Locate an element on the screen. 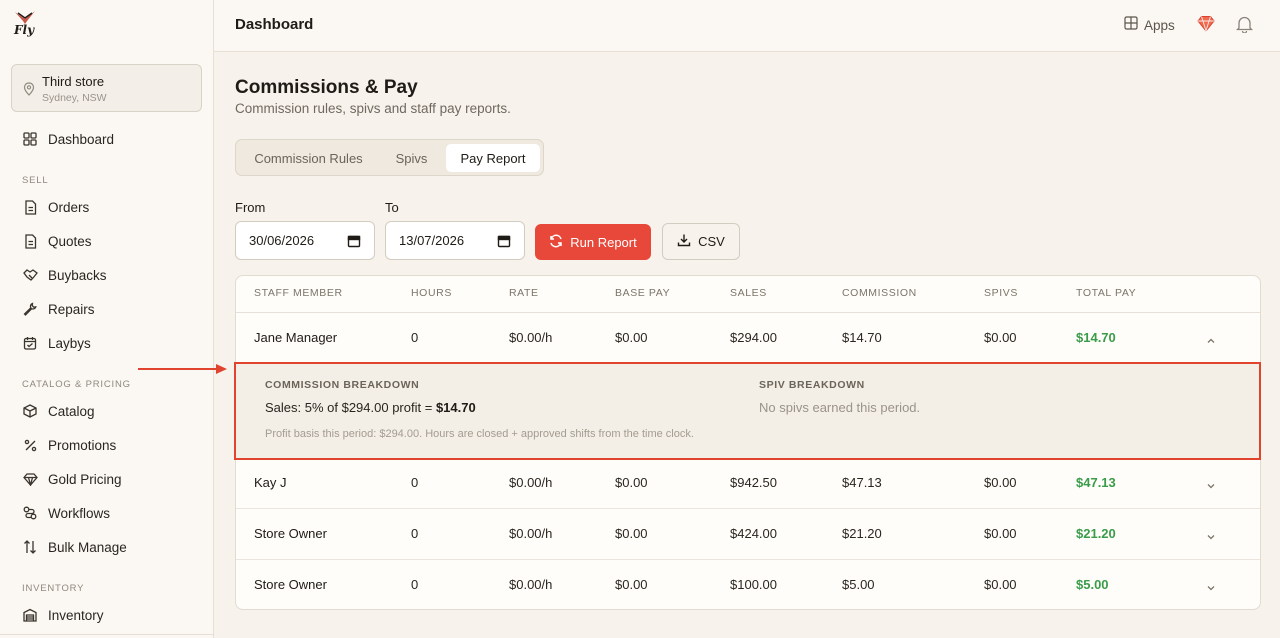 The image size is (1280, 638). sidebar-item-gold-pricing: Gold Pricing is located at coordinates (107, 479).